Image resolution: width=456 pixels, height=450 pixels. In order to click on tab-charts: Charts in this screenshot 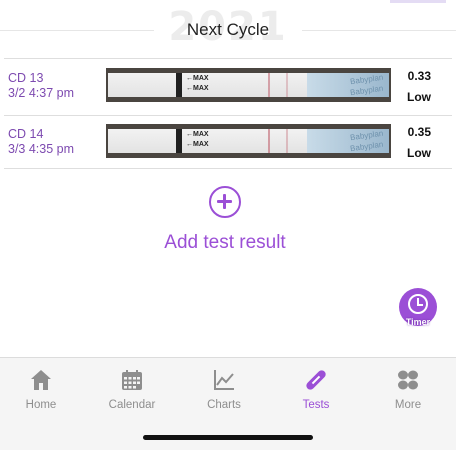, I will do `click(224, 391)`.